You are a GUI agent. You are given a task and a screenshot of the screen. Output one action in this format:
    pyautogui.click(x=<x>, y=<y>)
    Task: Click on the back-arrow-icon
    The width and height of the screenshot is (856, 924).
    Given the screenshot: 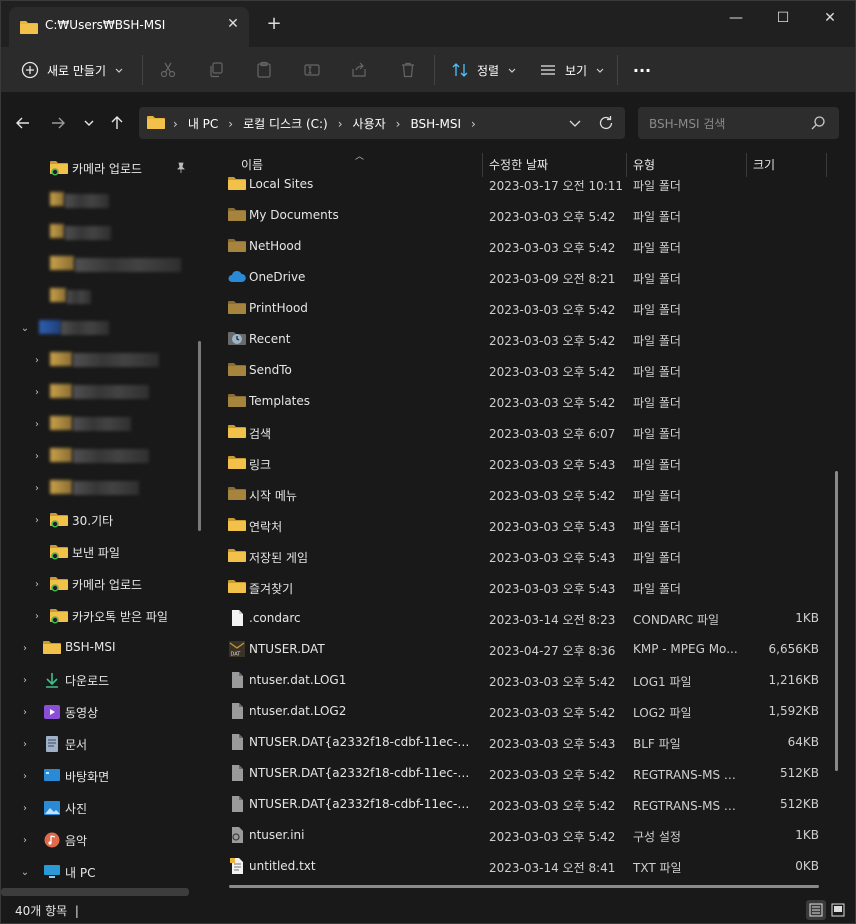 What is the action you would take?
    pyautogui.click(x=23, y=123)
    